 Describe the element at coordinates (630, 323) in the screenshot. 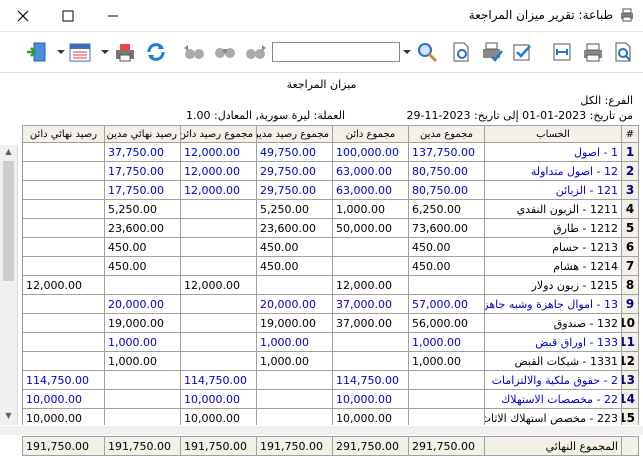

I see `row-index: 10` at that location.